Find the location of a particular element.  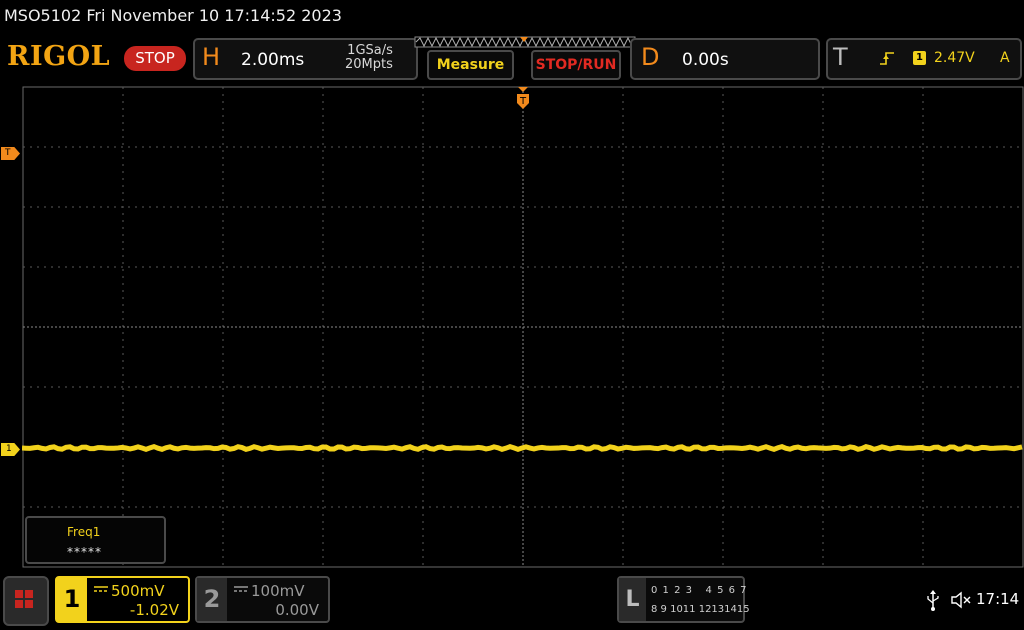

freq-measurement-box: Freq1 ***** is located at coordinates (95, 540).